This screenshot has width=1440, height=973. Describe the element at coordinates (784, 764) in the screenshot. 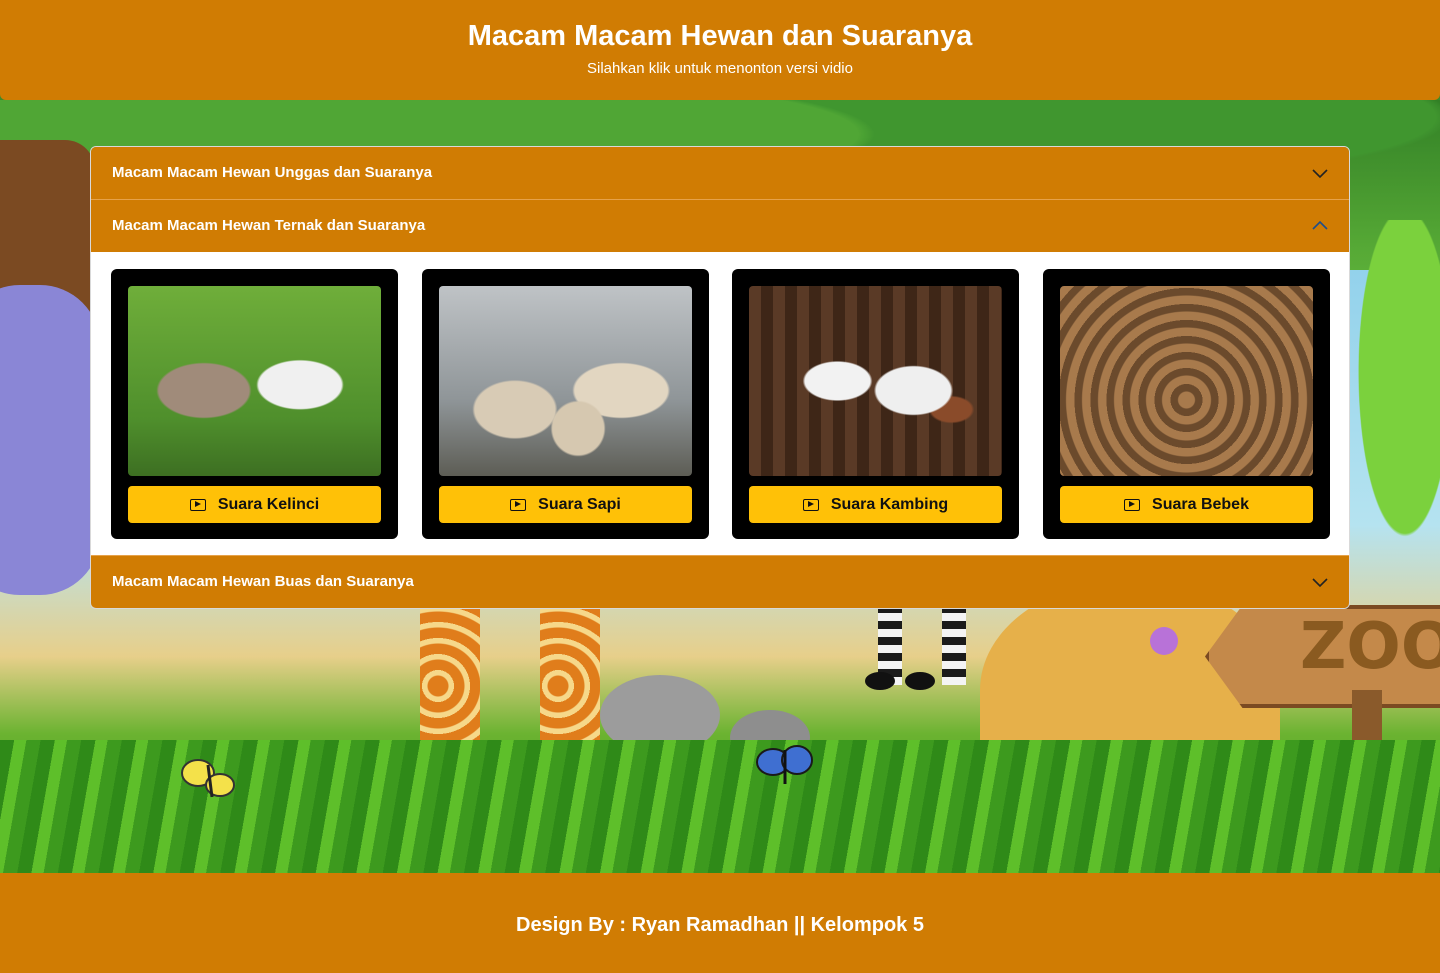

I see `blue-butterfly-icon` at that location.